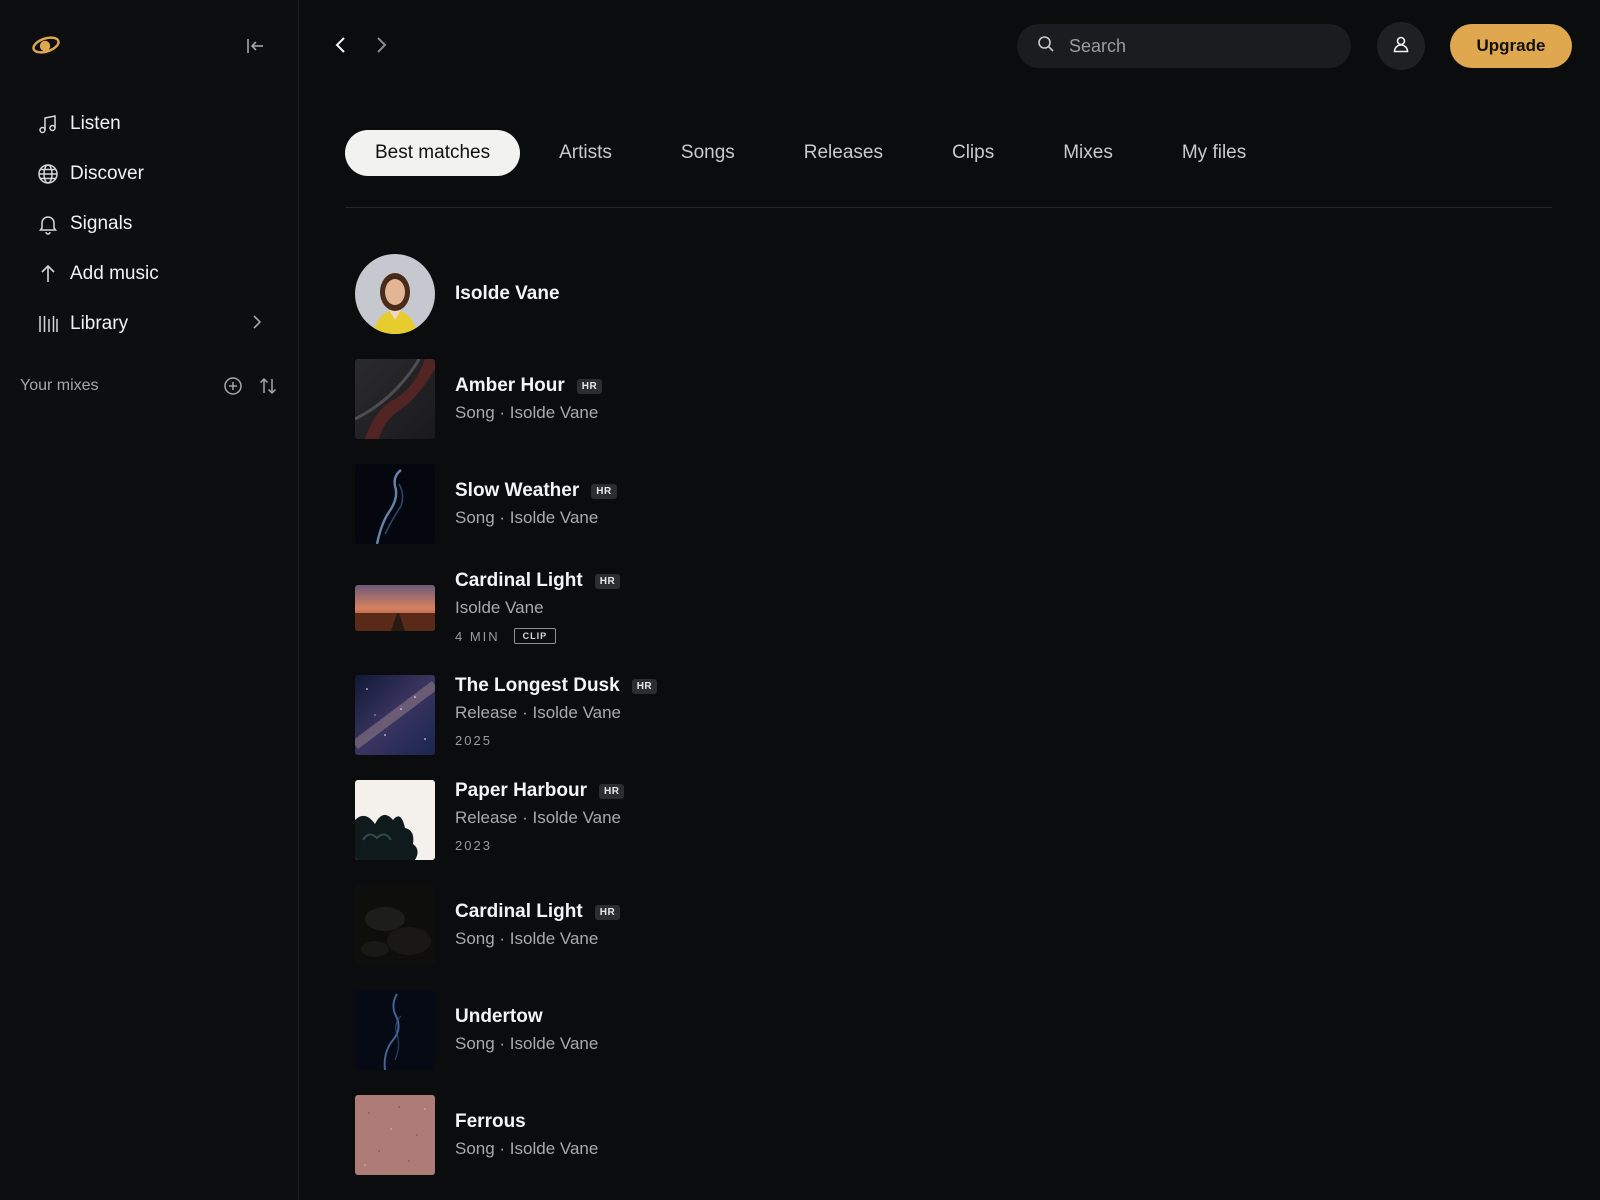  I want to click on clip-duration: 4 MIN, so click(477, 636).